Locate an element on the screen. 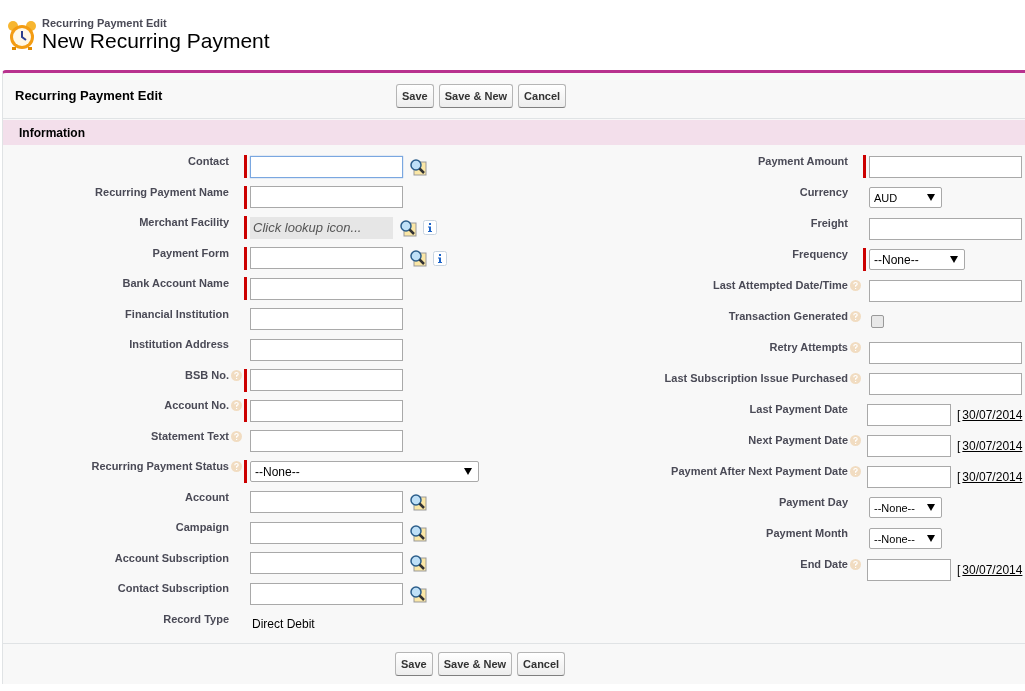 This screenshot has height=691, width=1025. page-title: New Recurring Payment is located at coordinates (156, 41).